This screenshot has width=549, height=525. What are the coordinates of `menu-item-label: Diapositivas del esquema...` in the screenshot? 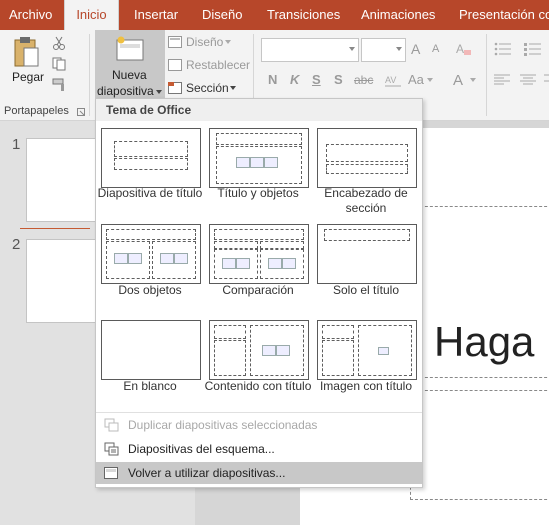 It's located at (201, 449).